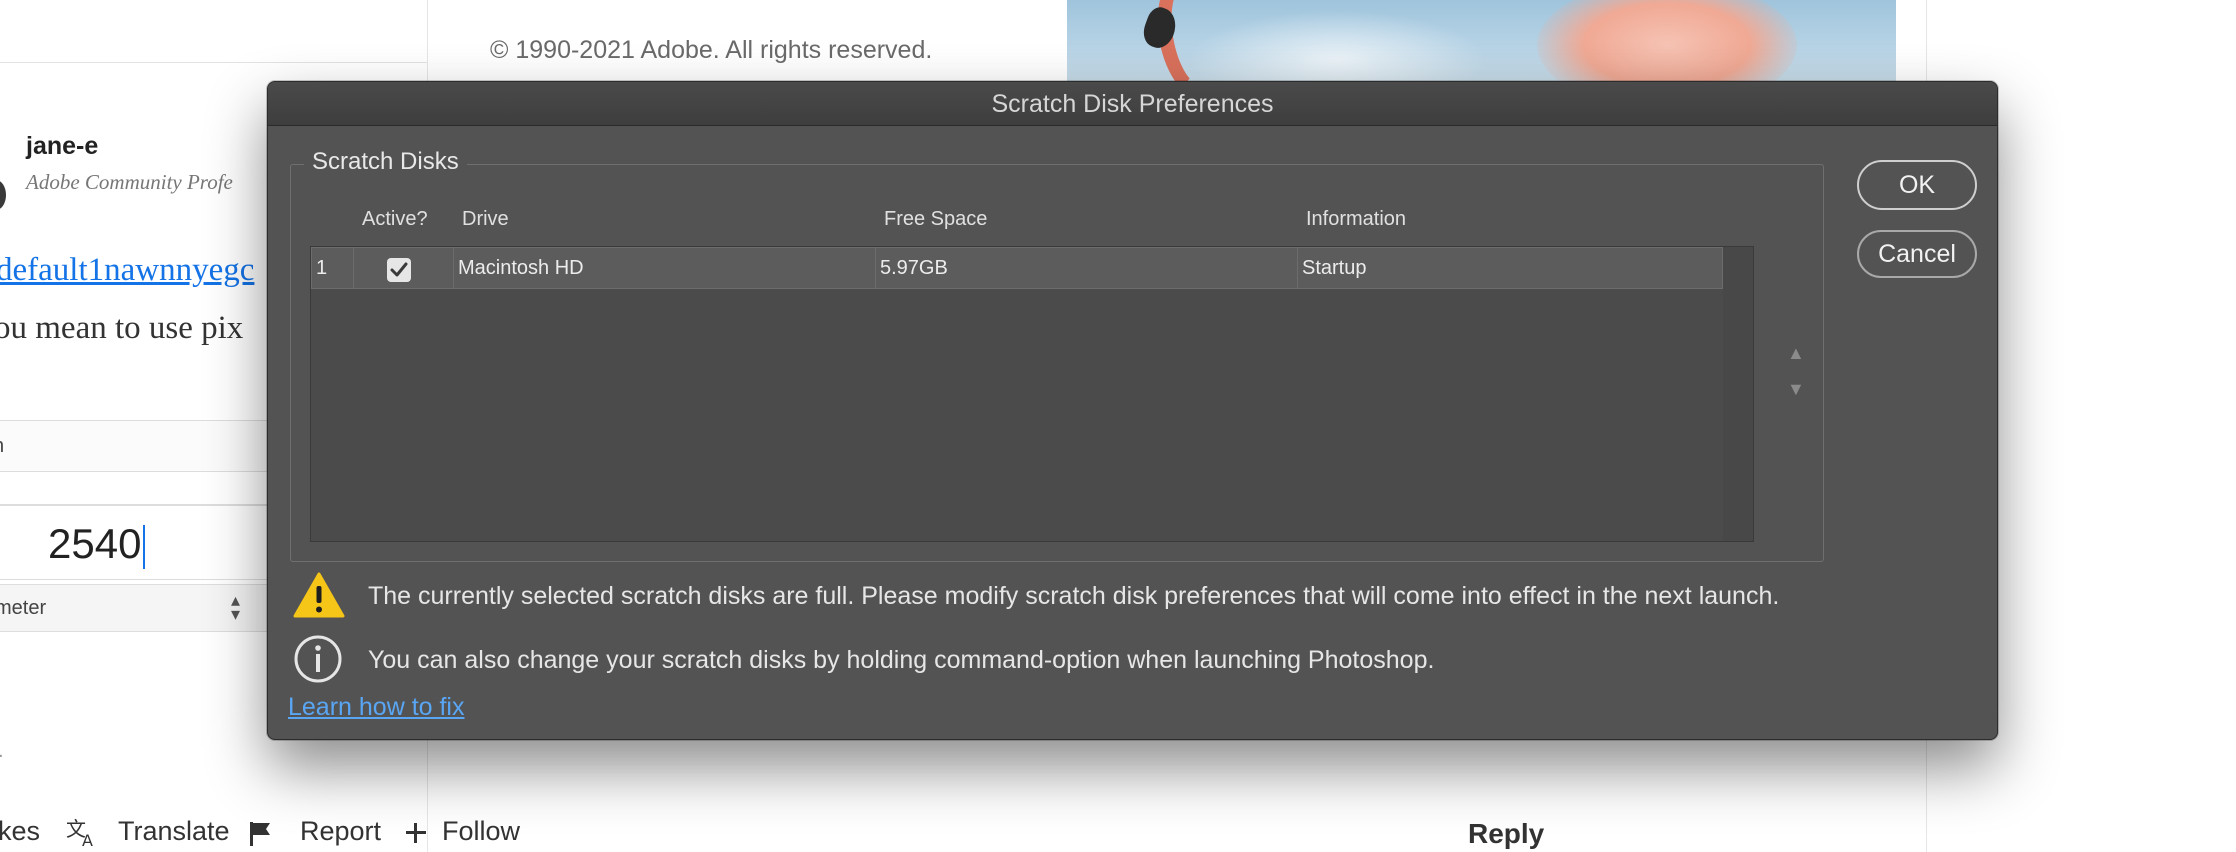 The image size is (2236, 852). I want to click on post-actions: kes 文A Translate Report Follow, so click(800, 834).